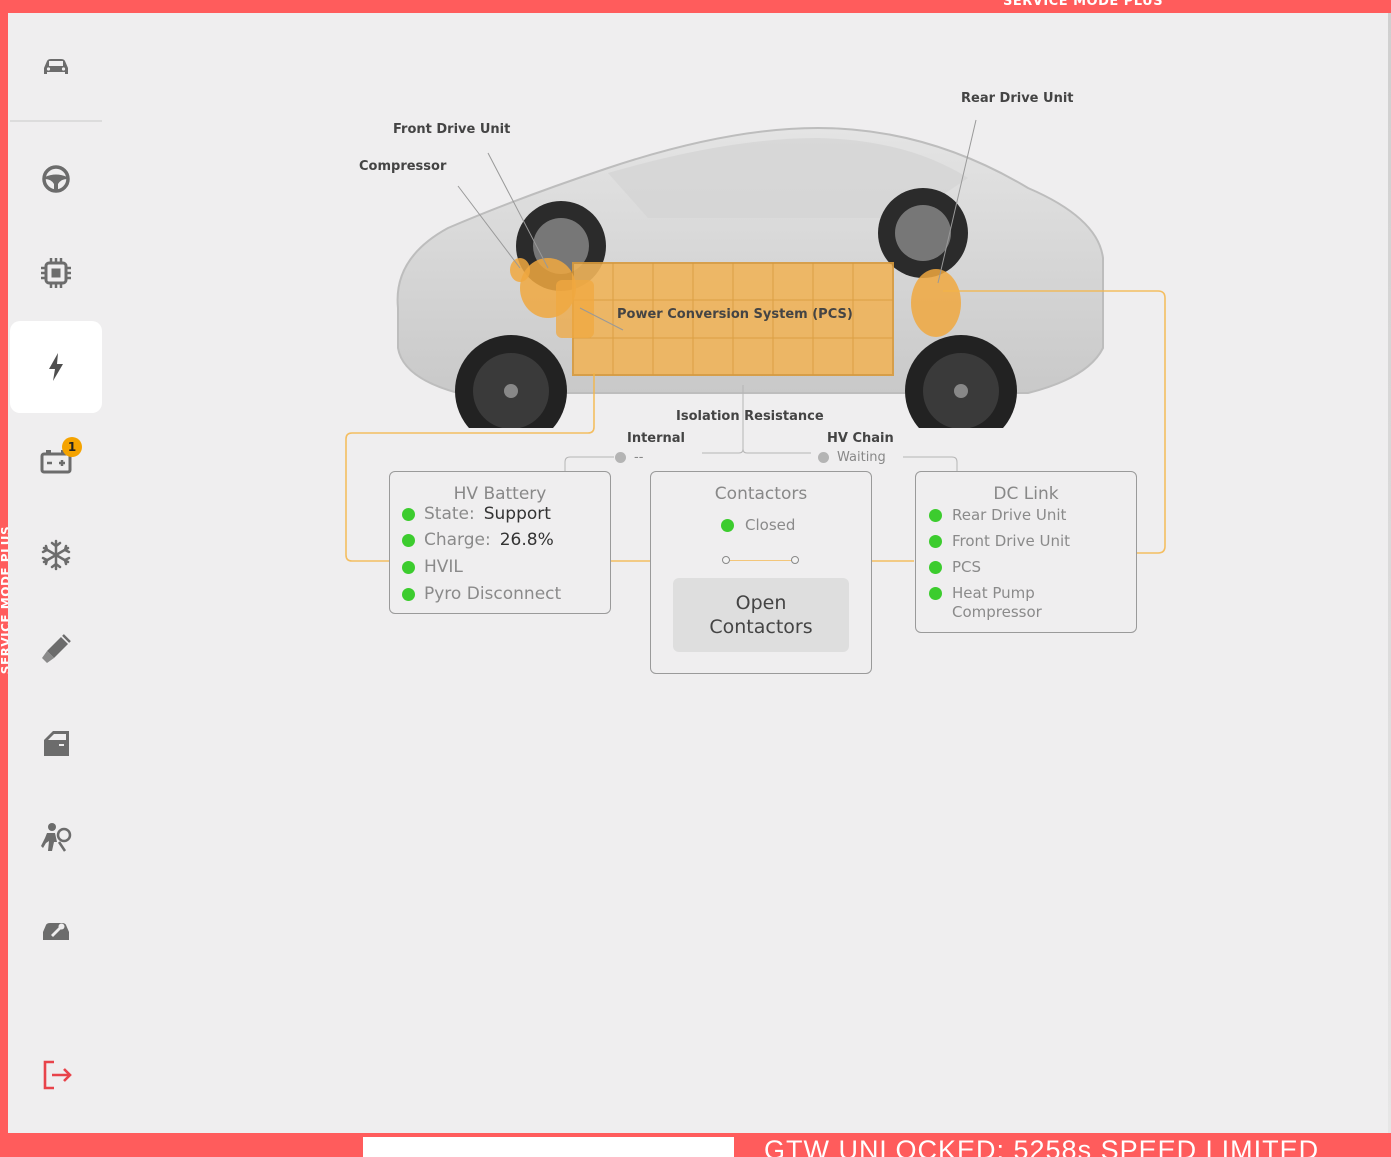  I want to click on hvil-label: HVIL, so click(443, 567).